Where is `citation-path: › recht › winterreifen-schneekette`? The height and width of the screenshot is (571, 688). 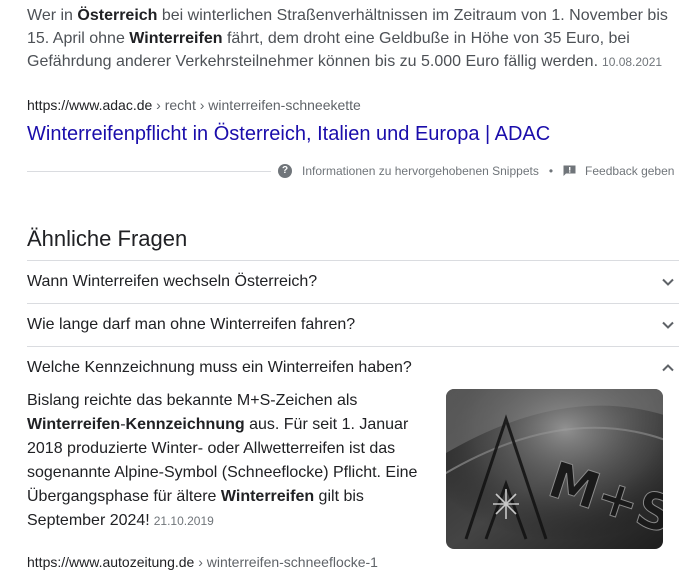
citation-path: › recht › winterreifen-schneekette is located at coordinates (256, 105).